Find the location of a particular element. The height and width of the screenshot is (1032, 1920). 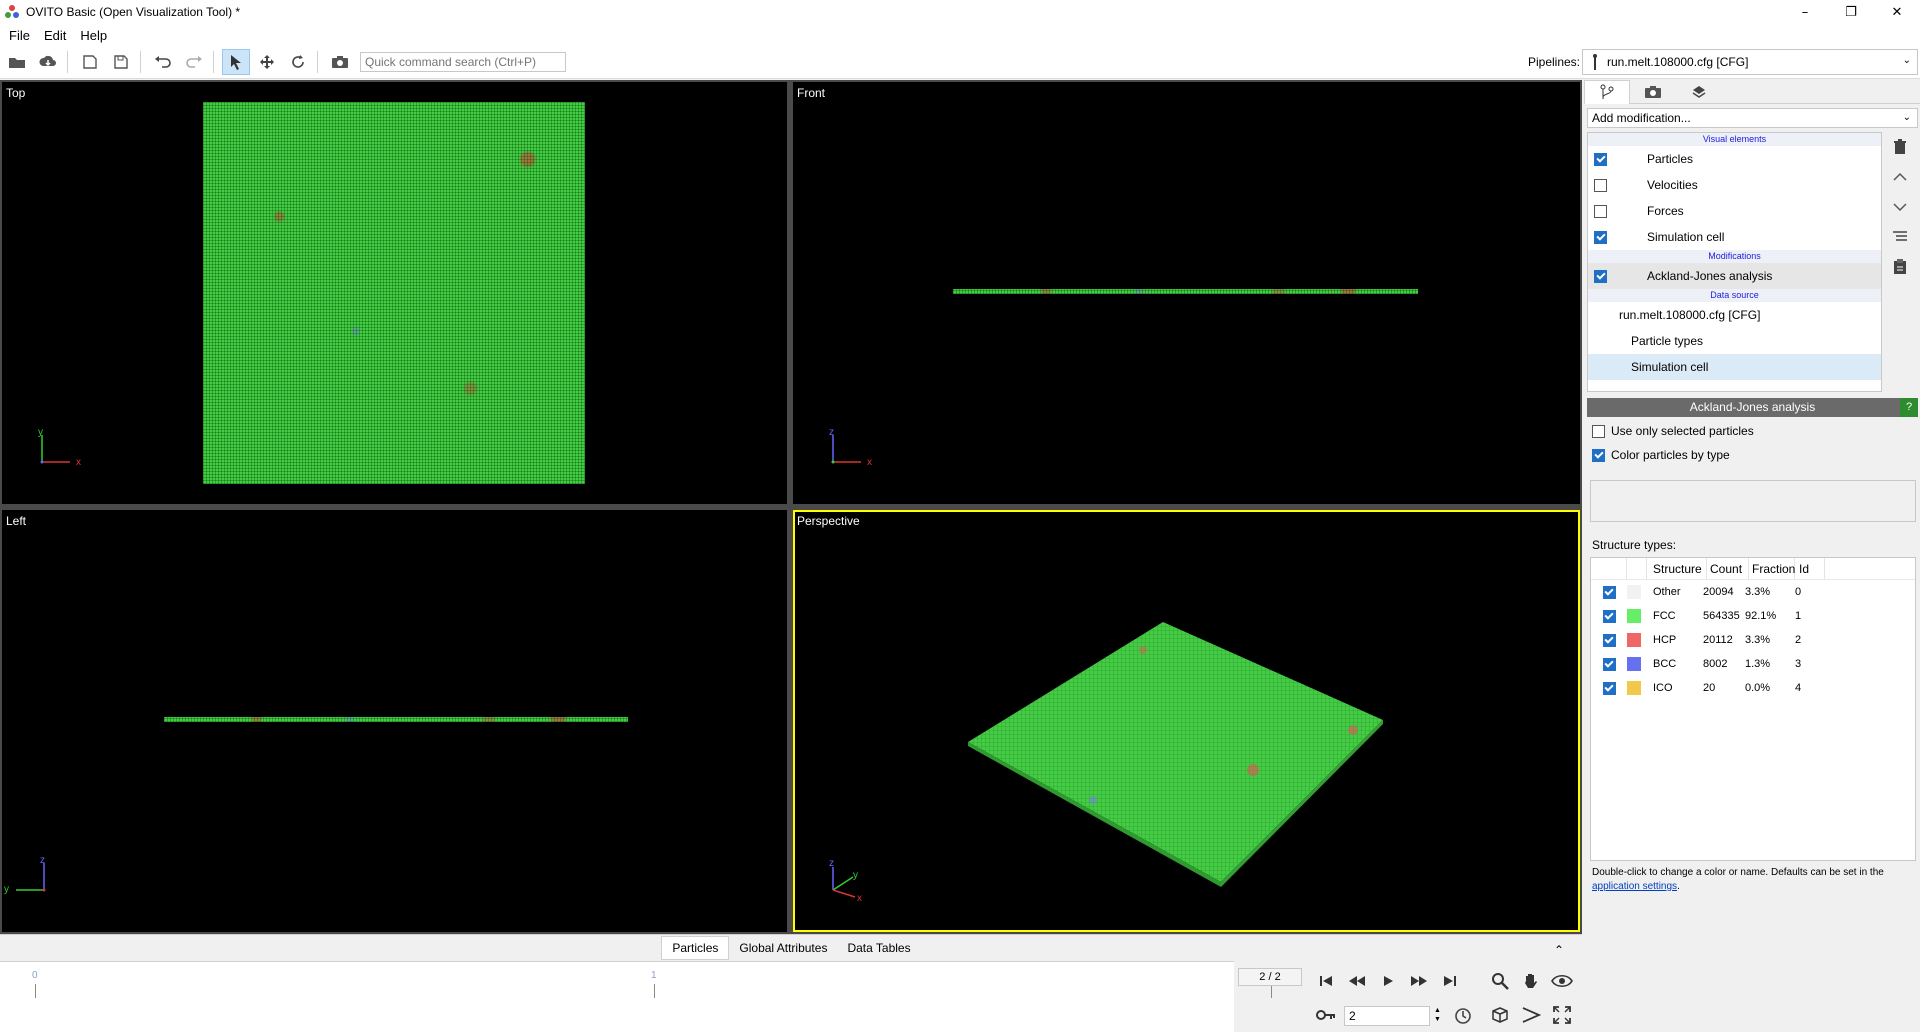

render-tab-icon is located at coordinates (1653, 92).